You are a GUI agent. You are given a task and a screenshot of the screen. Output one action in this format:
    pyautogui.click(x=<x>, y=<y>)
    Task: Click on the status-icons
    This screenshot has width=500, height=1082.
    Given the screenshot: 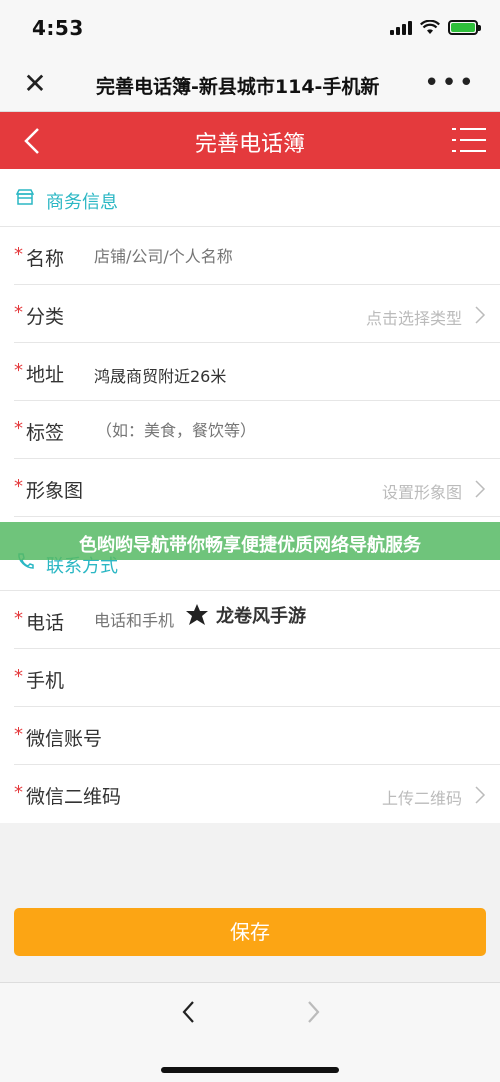 What is the action you would take?
    pyautogui.click(x=435, y=27)
    